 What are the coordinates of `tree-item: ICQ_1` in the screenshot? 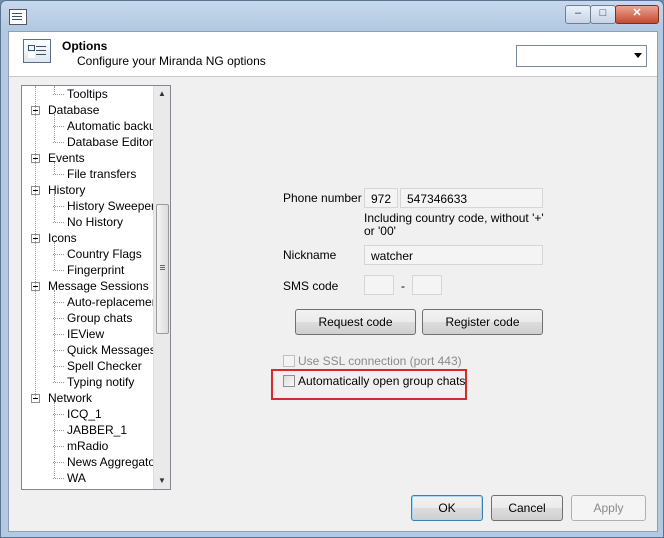 It's located at (77, 414).